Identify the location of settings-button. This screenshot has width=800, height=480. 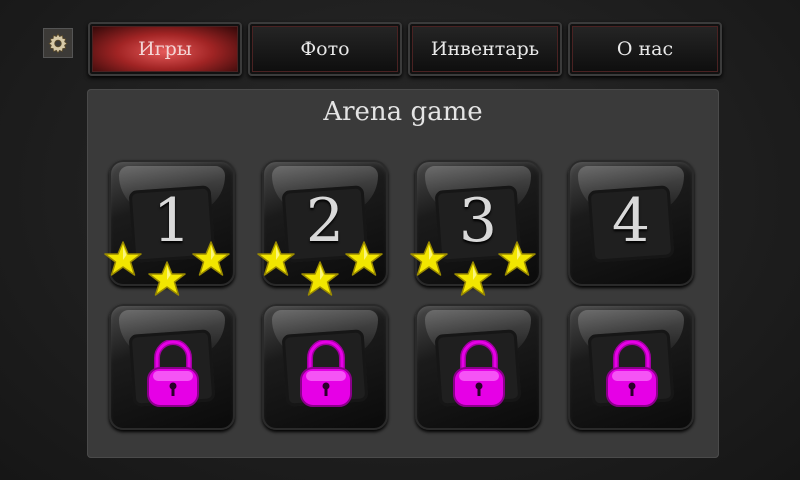
(58, 43).